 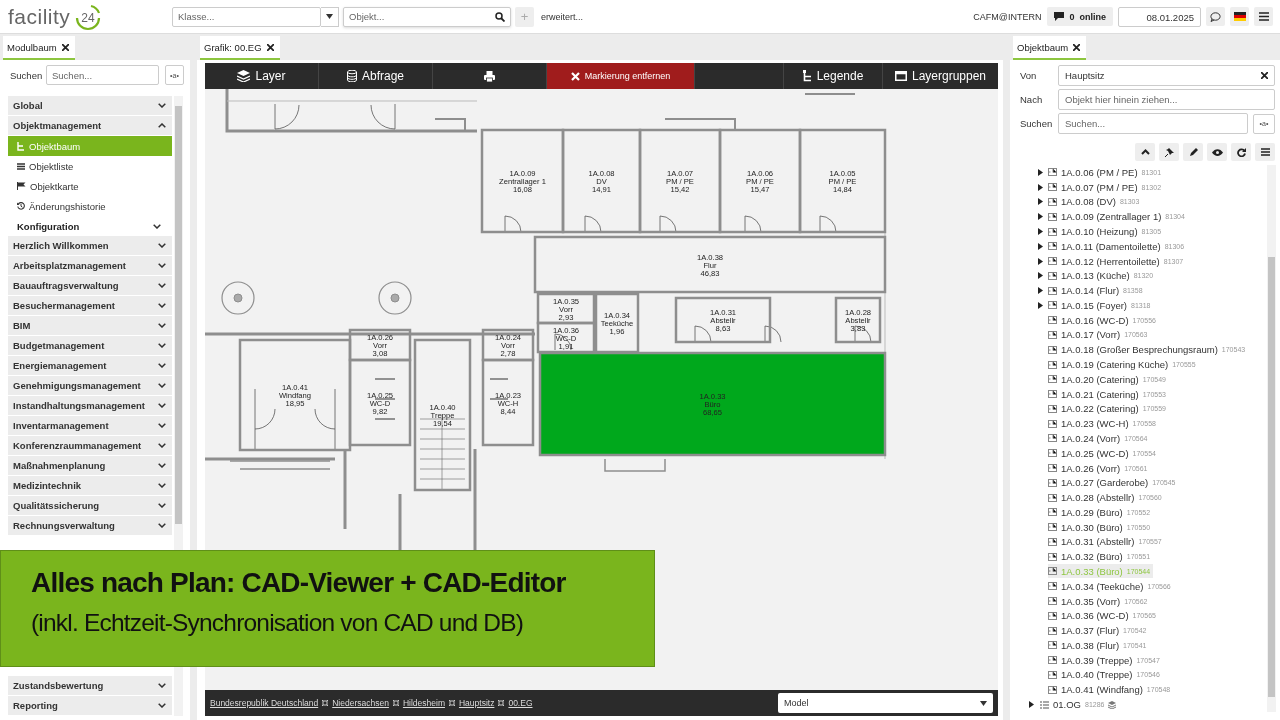 I want to click on module-group: Inventarmanagement, so click(x=90, y=426).